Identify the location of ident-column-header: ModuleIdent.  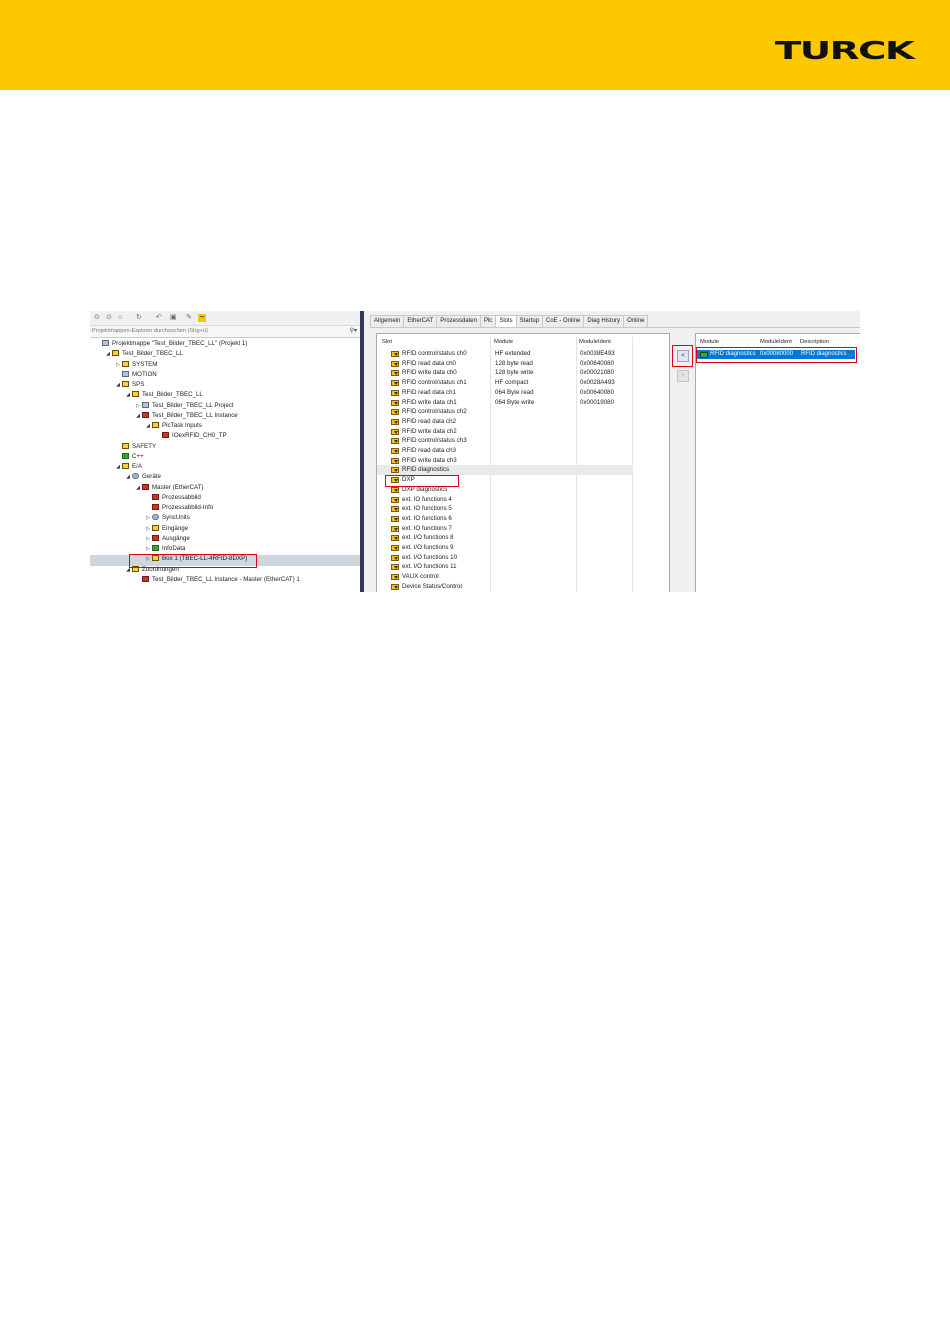
(595, 342).